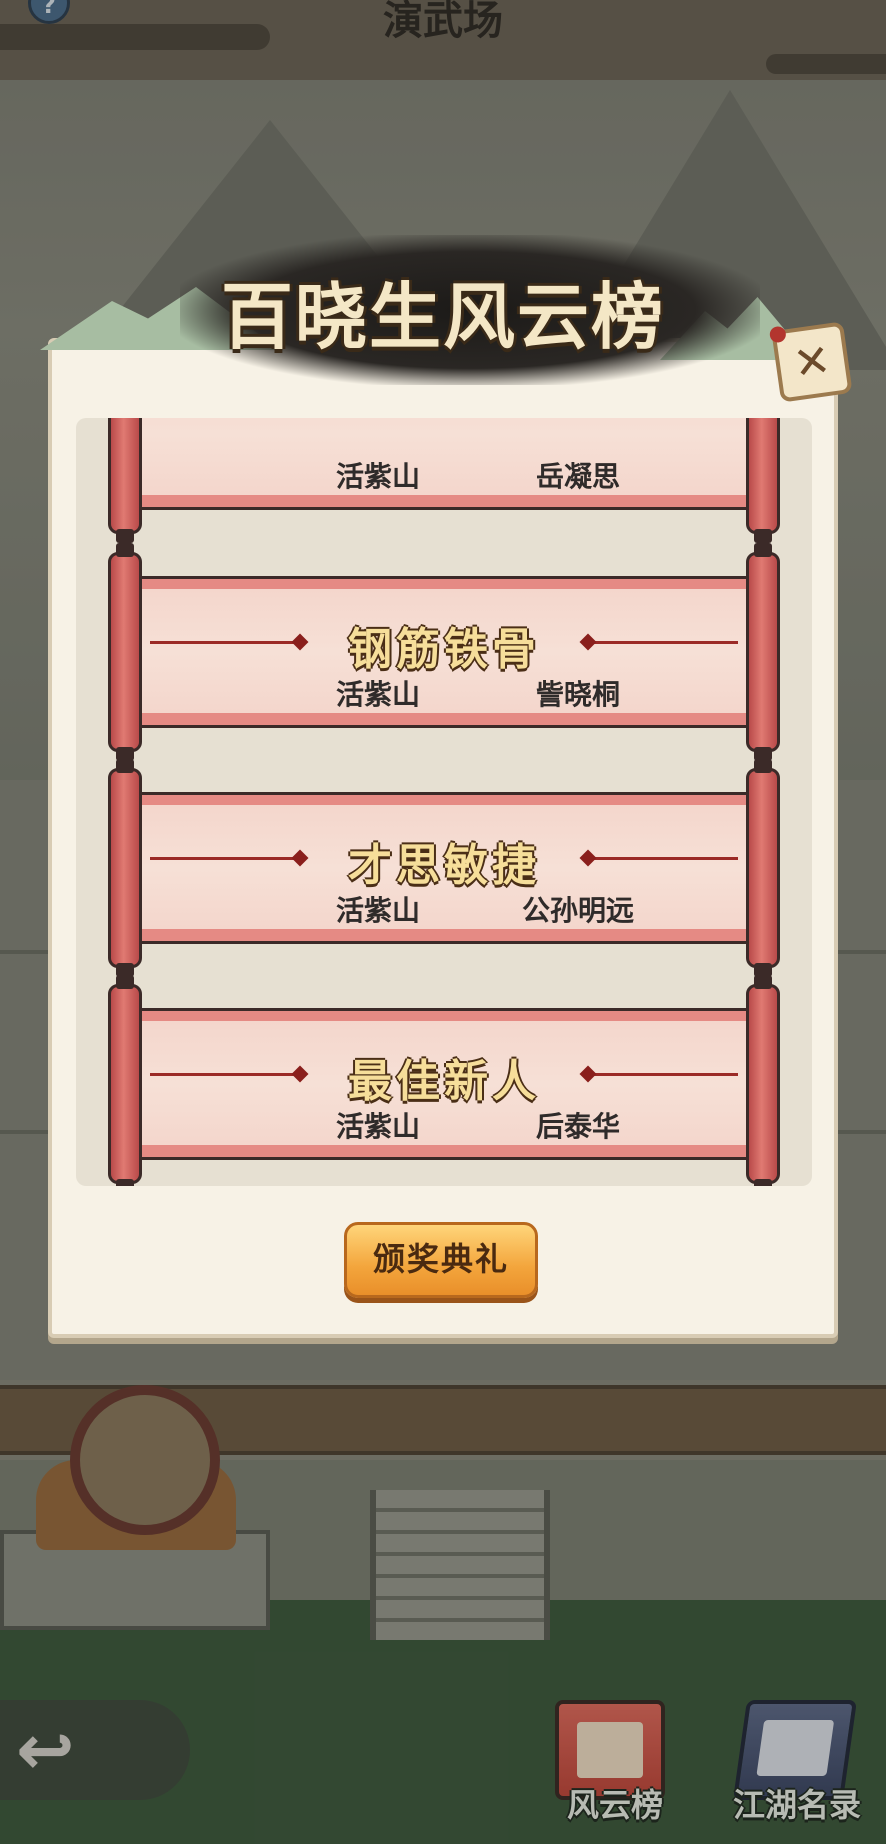  I want to click on award-ceremony-button: 颁奖典礼, so click(441, 1260).